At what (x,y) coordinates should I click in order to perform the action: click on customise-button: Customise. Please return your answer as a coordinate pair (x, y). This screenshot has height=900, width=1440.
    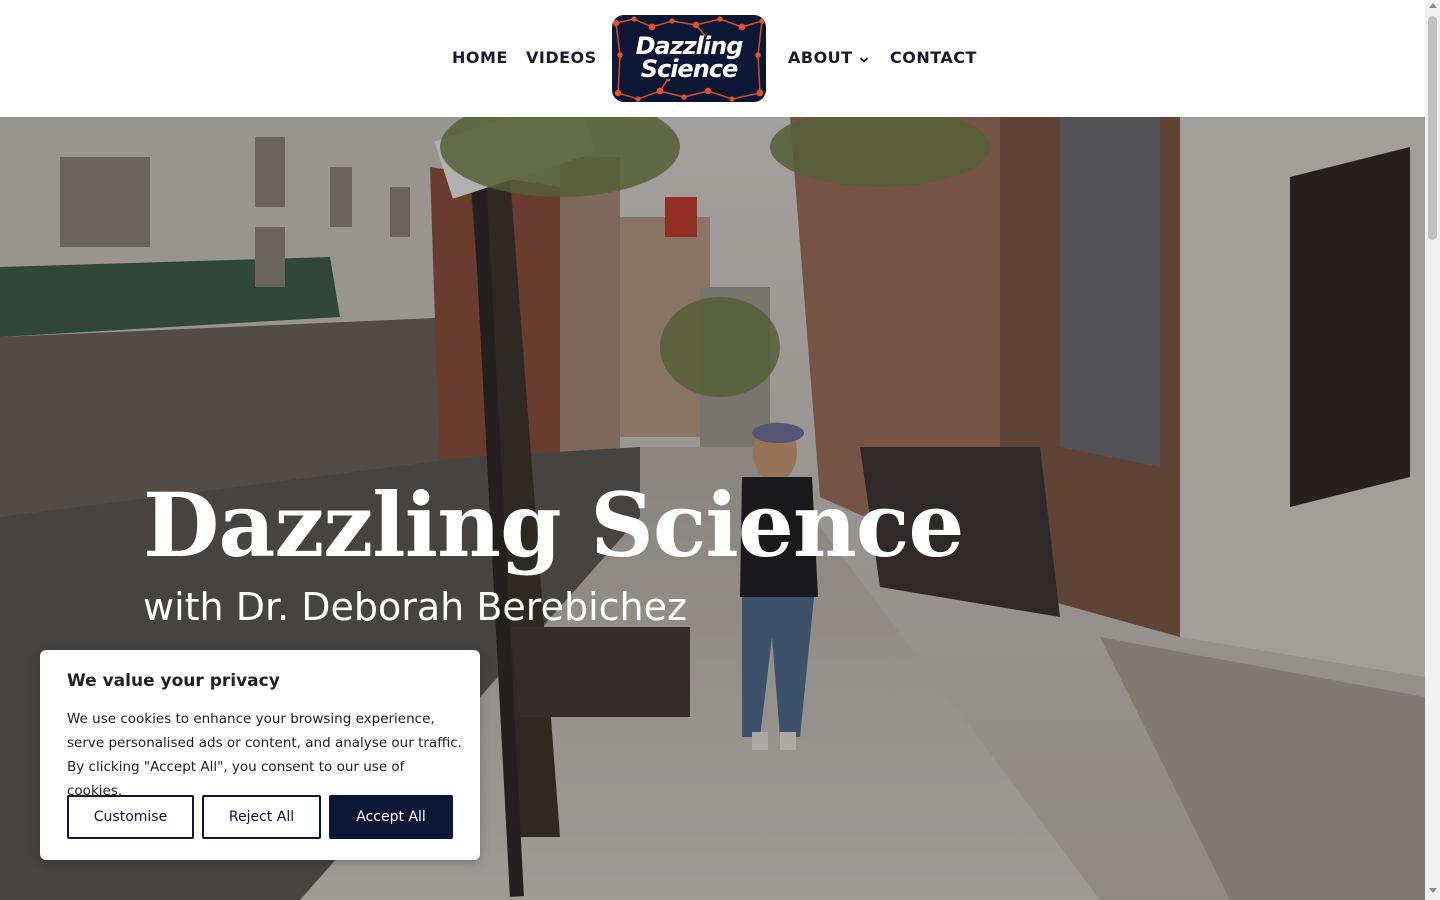
    Looking at the image, I should click on (130, 817).